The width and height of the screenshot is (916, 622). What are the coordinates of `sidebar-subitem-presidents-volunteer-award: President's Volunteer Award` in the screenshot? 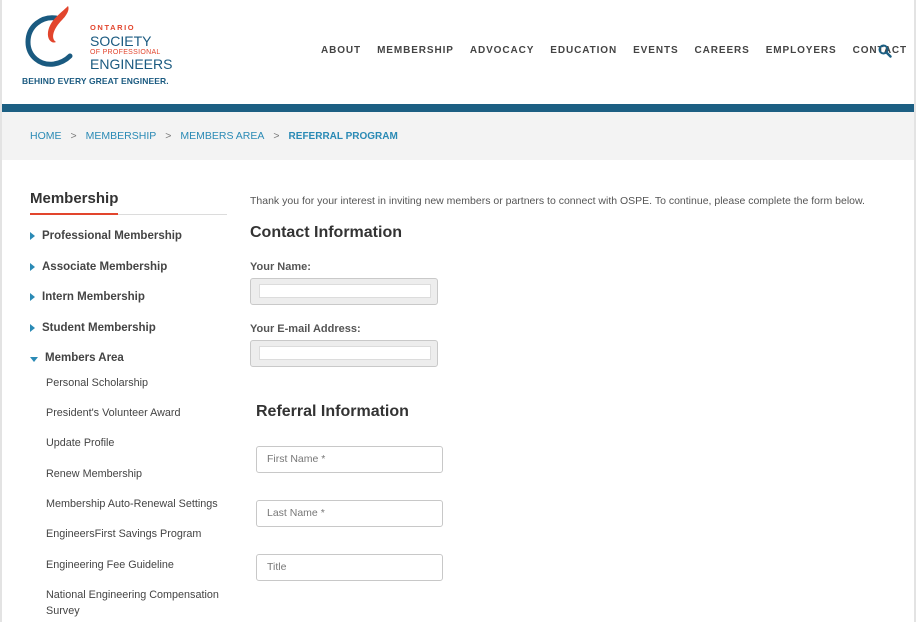 It's located at (128, 420).